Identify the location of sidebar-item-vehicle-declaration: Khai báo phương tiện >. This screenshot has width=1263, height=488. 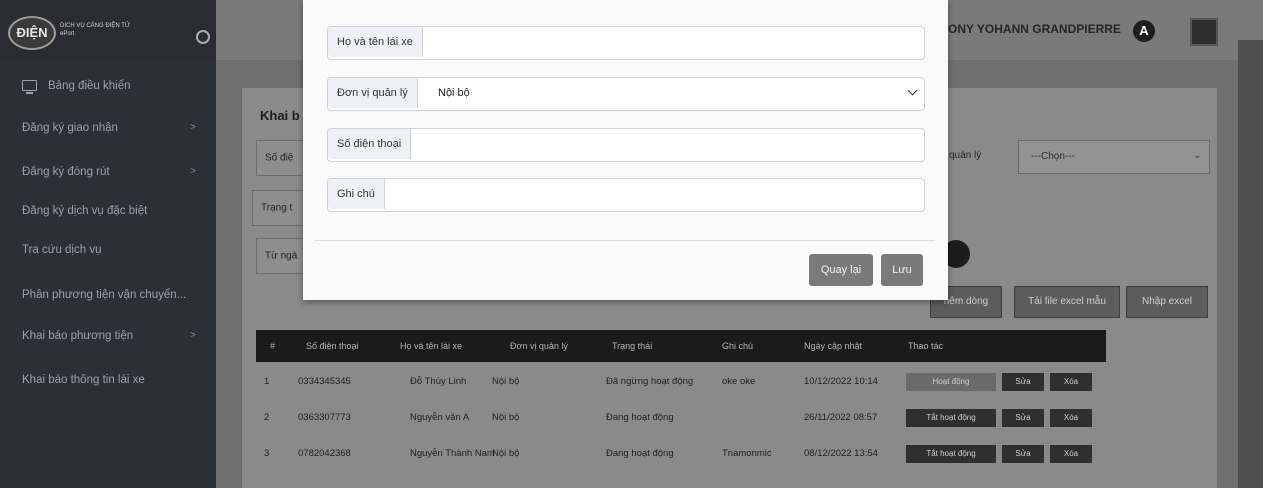
(108, 336).